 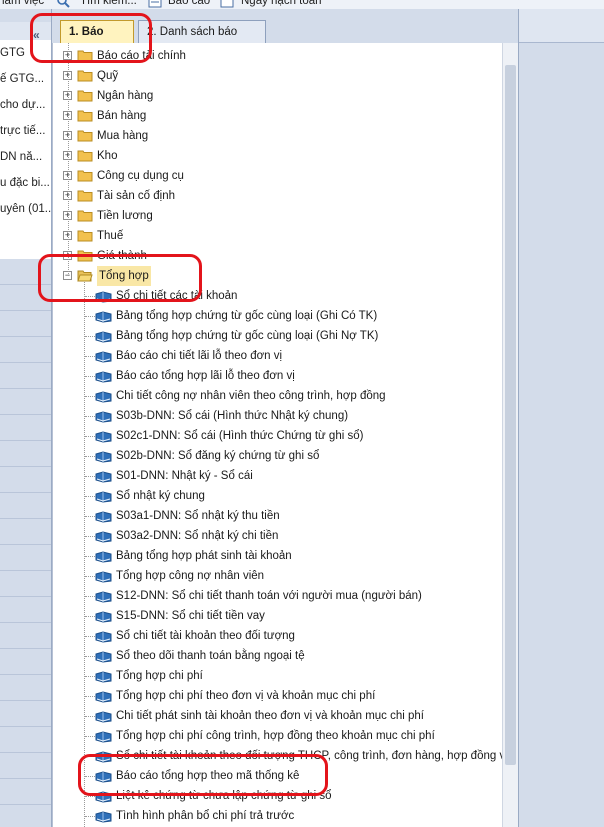 What do you see at coordinates (277, 676) in the screenshot?
I see `tree-report-item: Tổng hợp chi phí` at bounding box center [277, 676].